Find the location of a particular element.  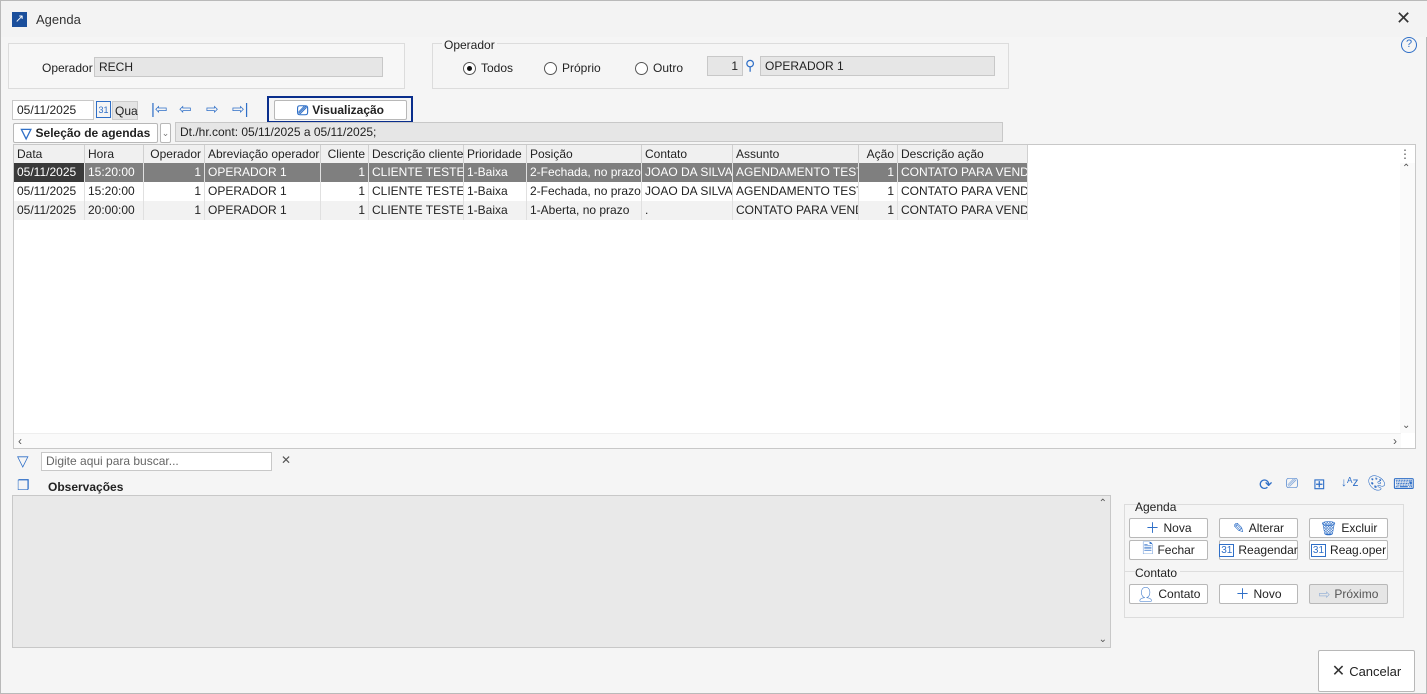

keyboard-icon: ⌨ is located at coordinates (1404, 484).